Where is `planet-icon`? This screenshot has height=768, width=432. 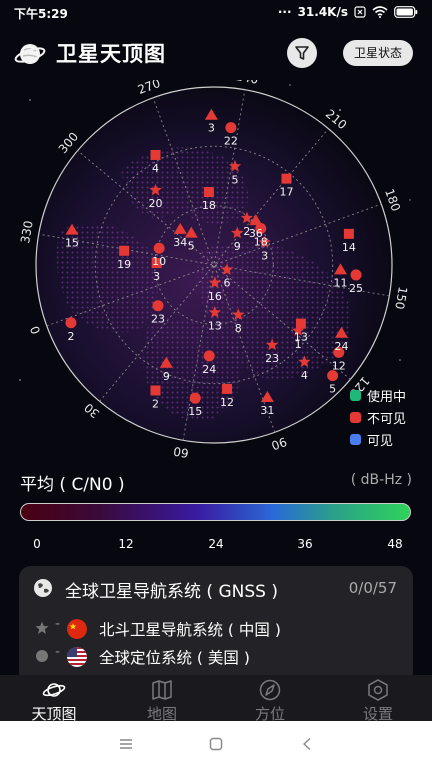 planet-icon is located at coordinates (30, 54).